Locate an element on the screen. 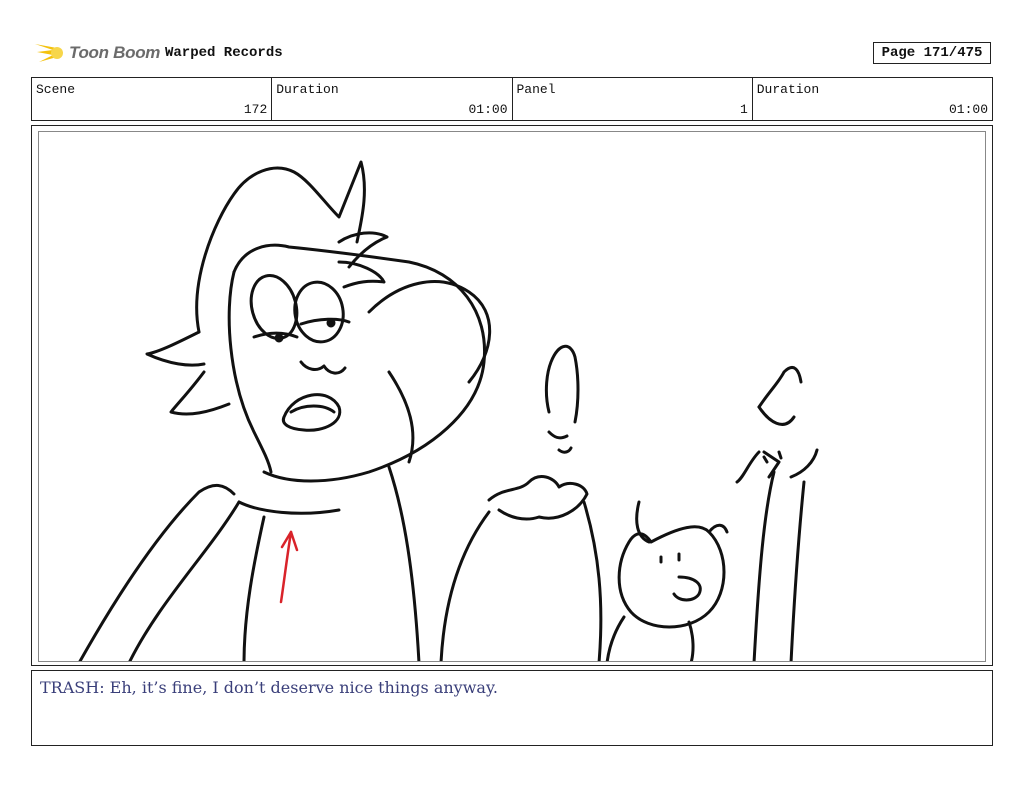  panel-cell: Panel 1 is located at coordinates (633, 99).